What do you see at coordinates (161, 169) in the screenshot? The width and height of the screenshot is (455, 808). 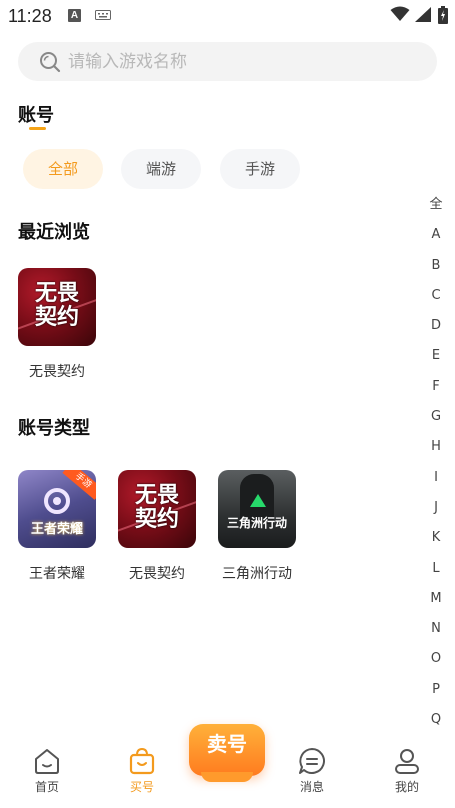 I see `filter-chip-pc: 端游` at bounding box center [161, 169].